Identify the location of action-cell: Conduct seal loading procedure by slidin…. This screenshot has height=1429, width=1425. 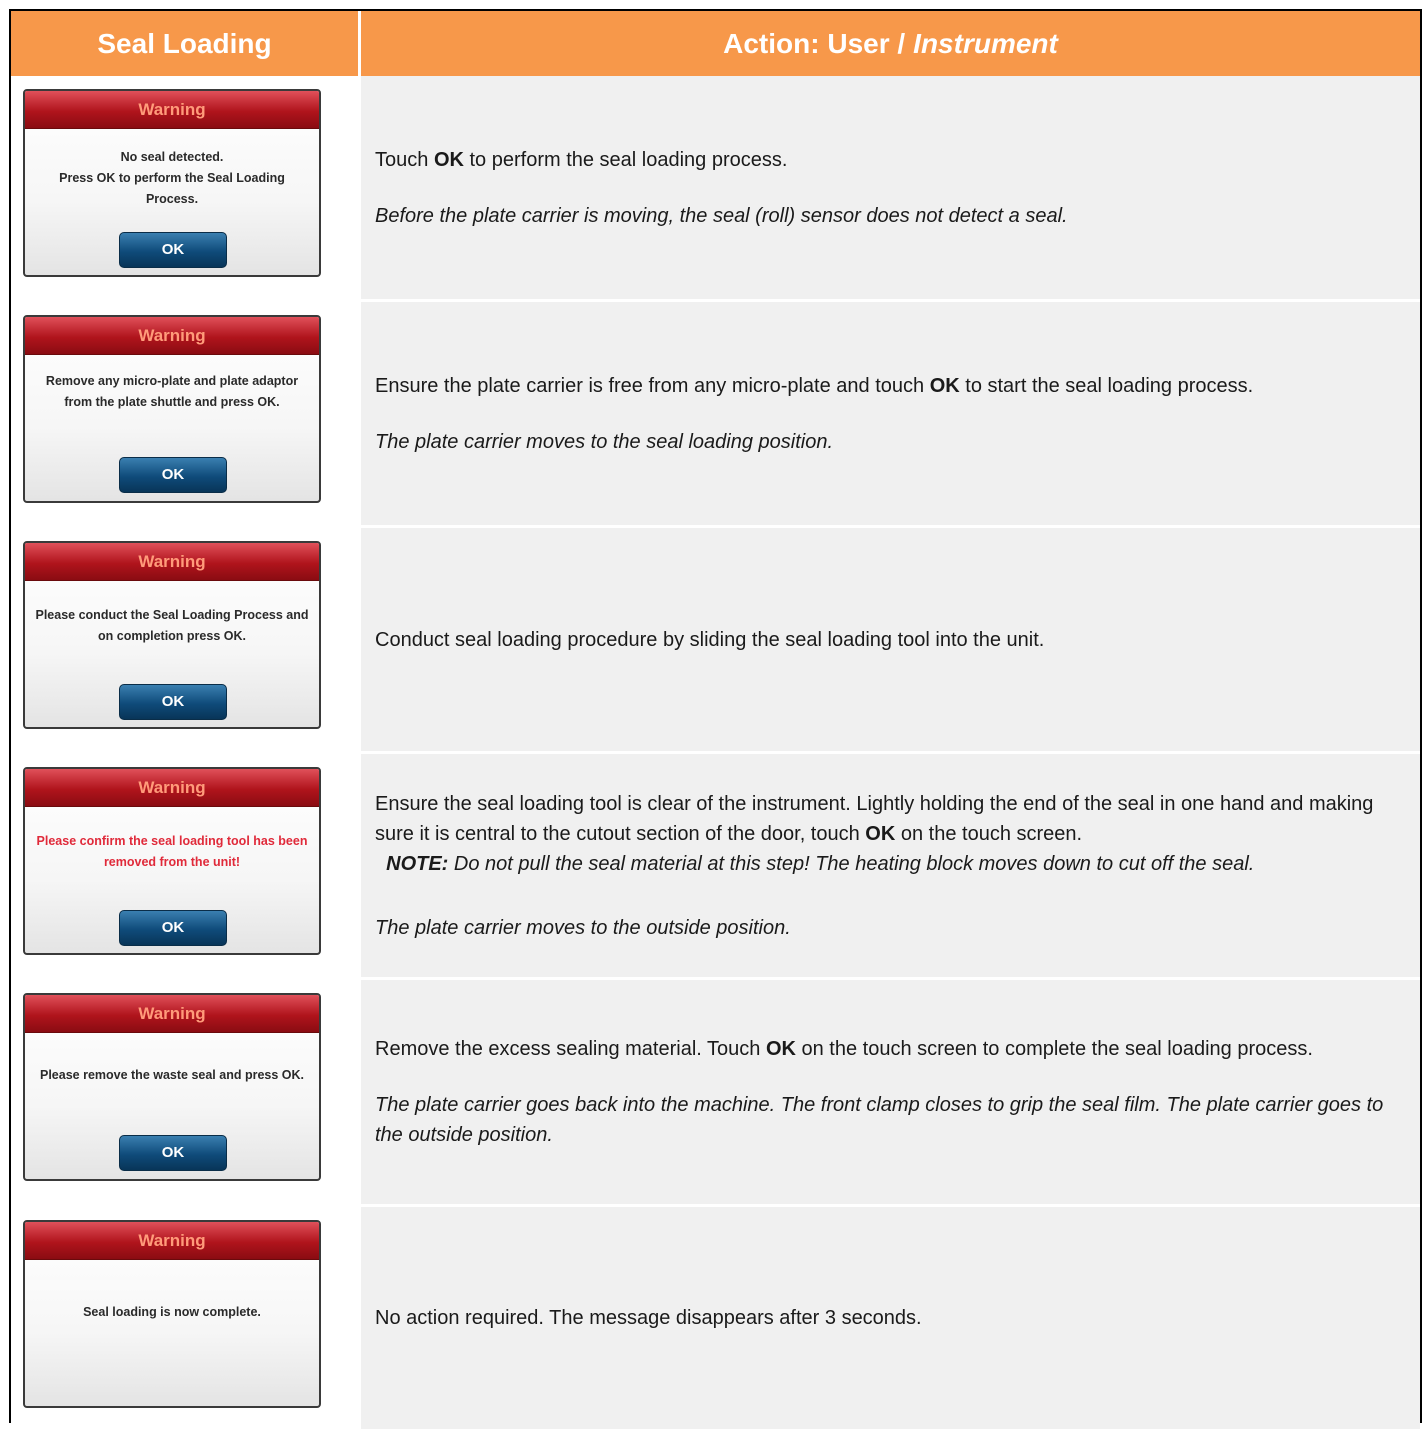
(889, 639).